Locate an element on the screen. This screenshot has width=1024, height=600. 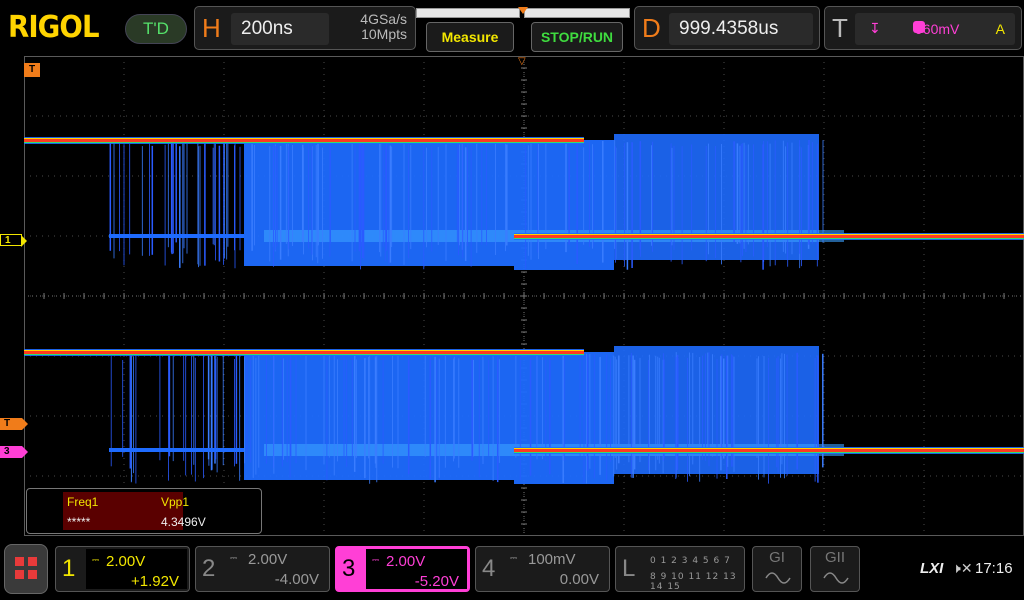
speaker-muted-icon: 🕨✕ is located at coordinates (962, 568).